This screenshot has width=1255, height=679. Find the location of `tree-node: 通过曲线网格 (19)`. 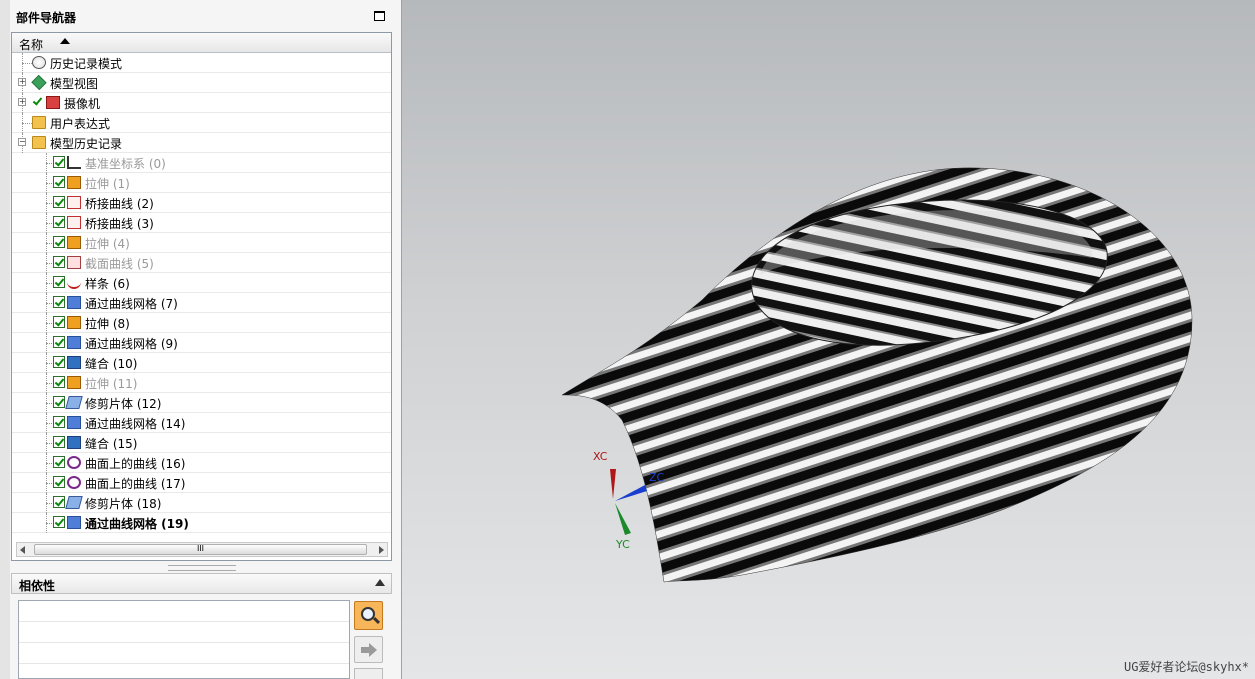

tree-node: 通过曲线网格 (19) is located at coordinates (201, 523).